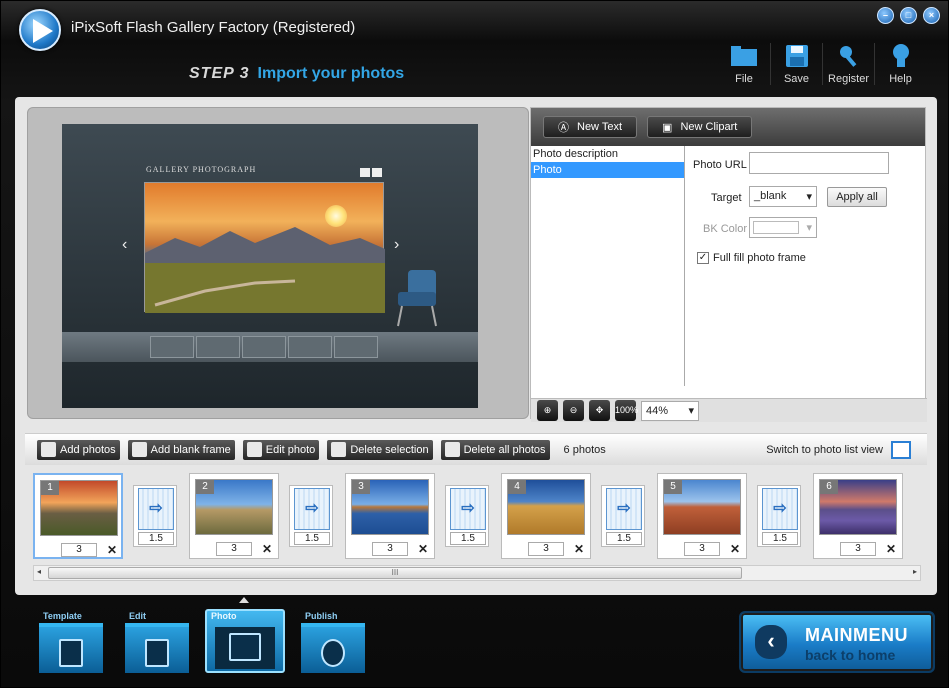  Describe the element at coordinates (780, 509) in the screenshot. I see `transition-icon: ⇨` at that location.